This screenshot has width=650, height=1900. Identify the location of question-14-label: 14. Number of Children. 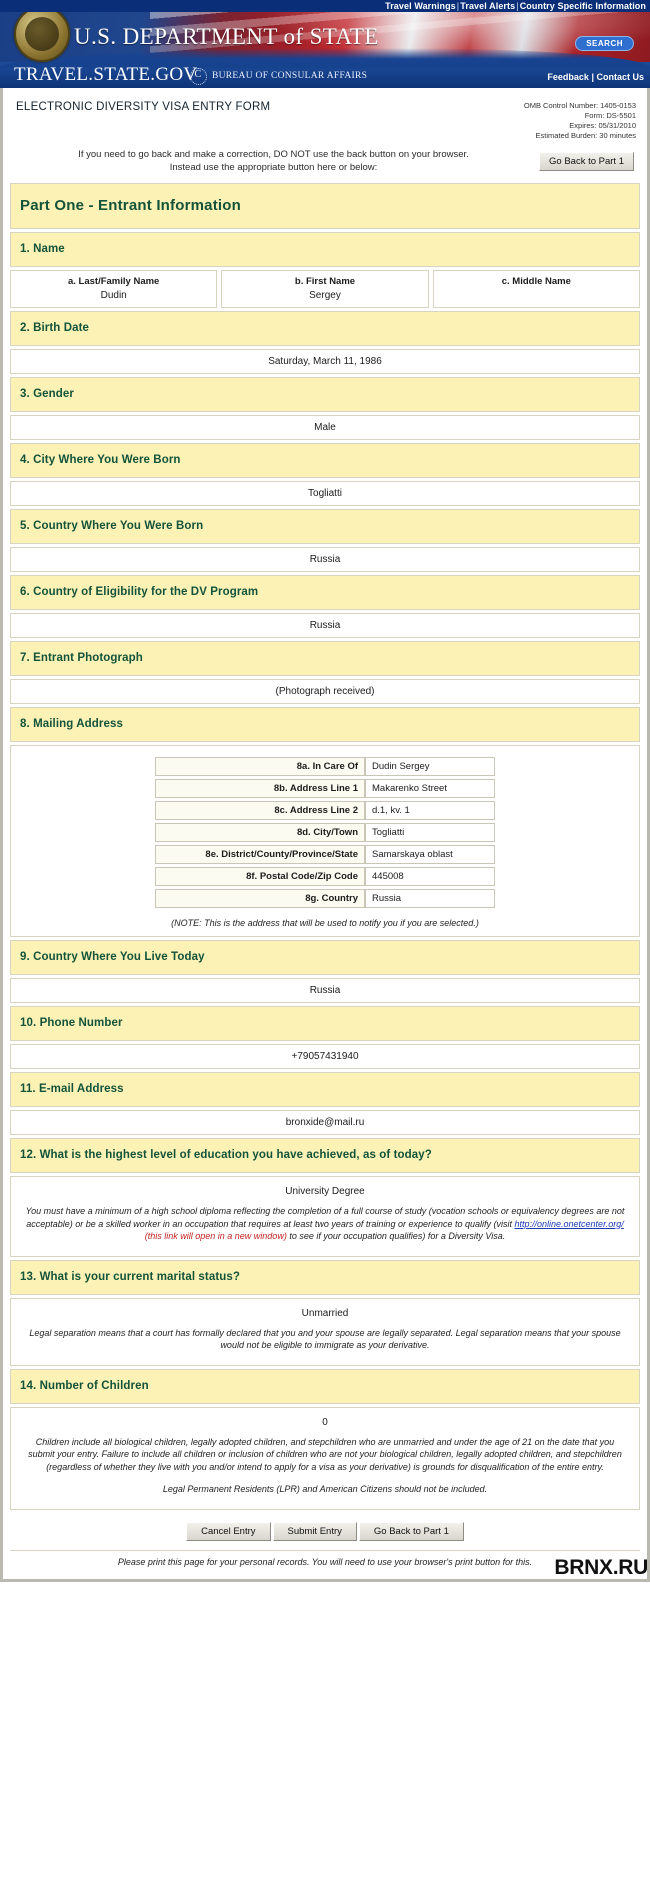
(84, 1385).